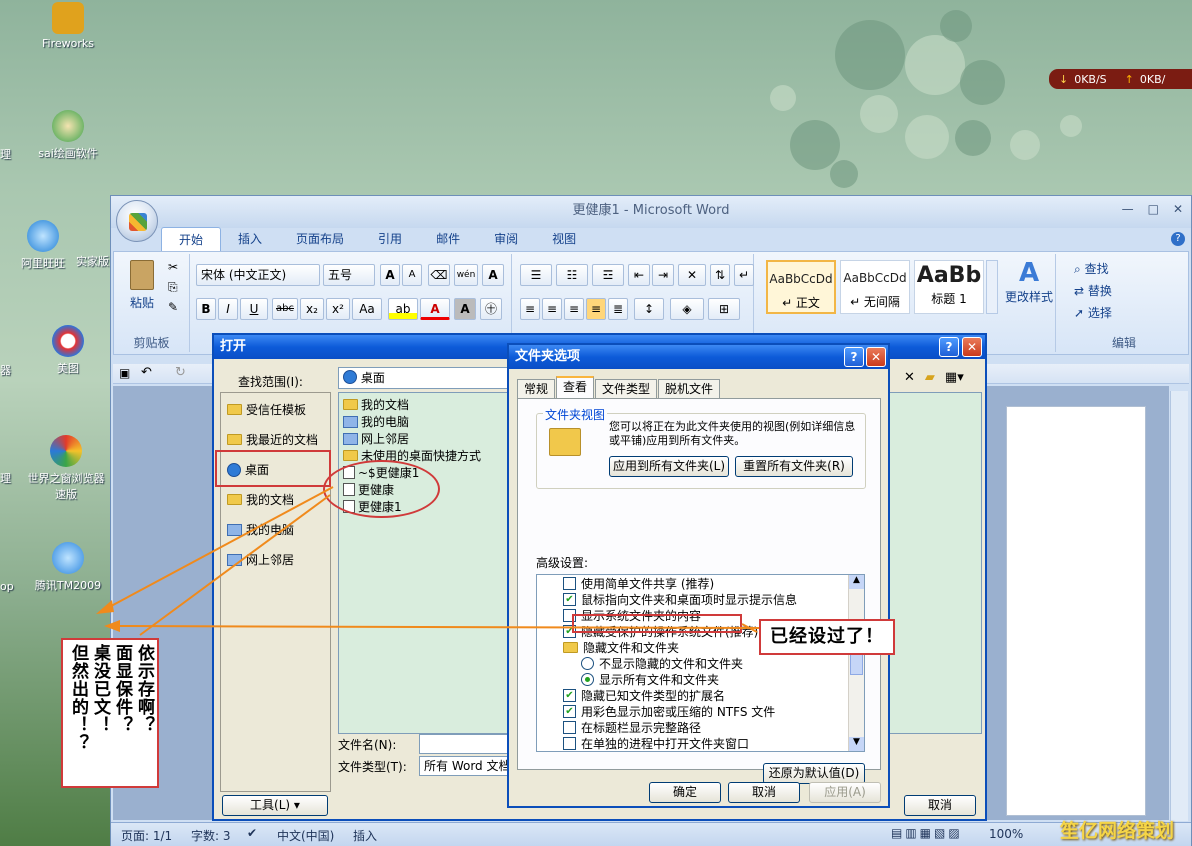 The height and width of the screenshot is (846, 1192). Describe the element at coordinates (992, 287) in the screenshot. I see `styles-scroll` at that location.